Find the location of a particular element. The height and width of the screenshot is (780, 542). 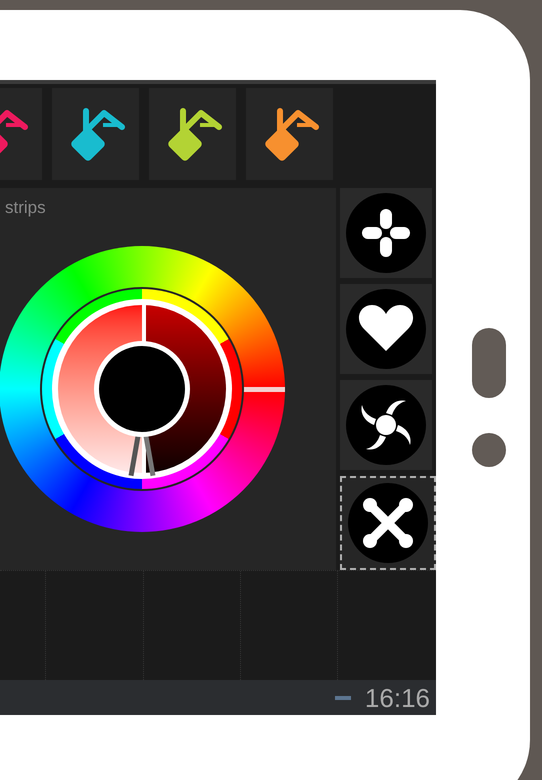

x-shape-icon is located at coordinates (388, 523).